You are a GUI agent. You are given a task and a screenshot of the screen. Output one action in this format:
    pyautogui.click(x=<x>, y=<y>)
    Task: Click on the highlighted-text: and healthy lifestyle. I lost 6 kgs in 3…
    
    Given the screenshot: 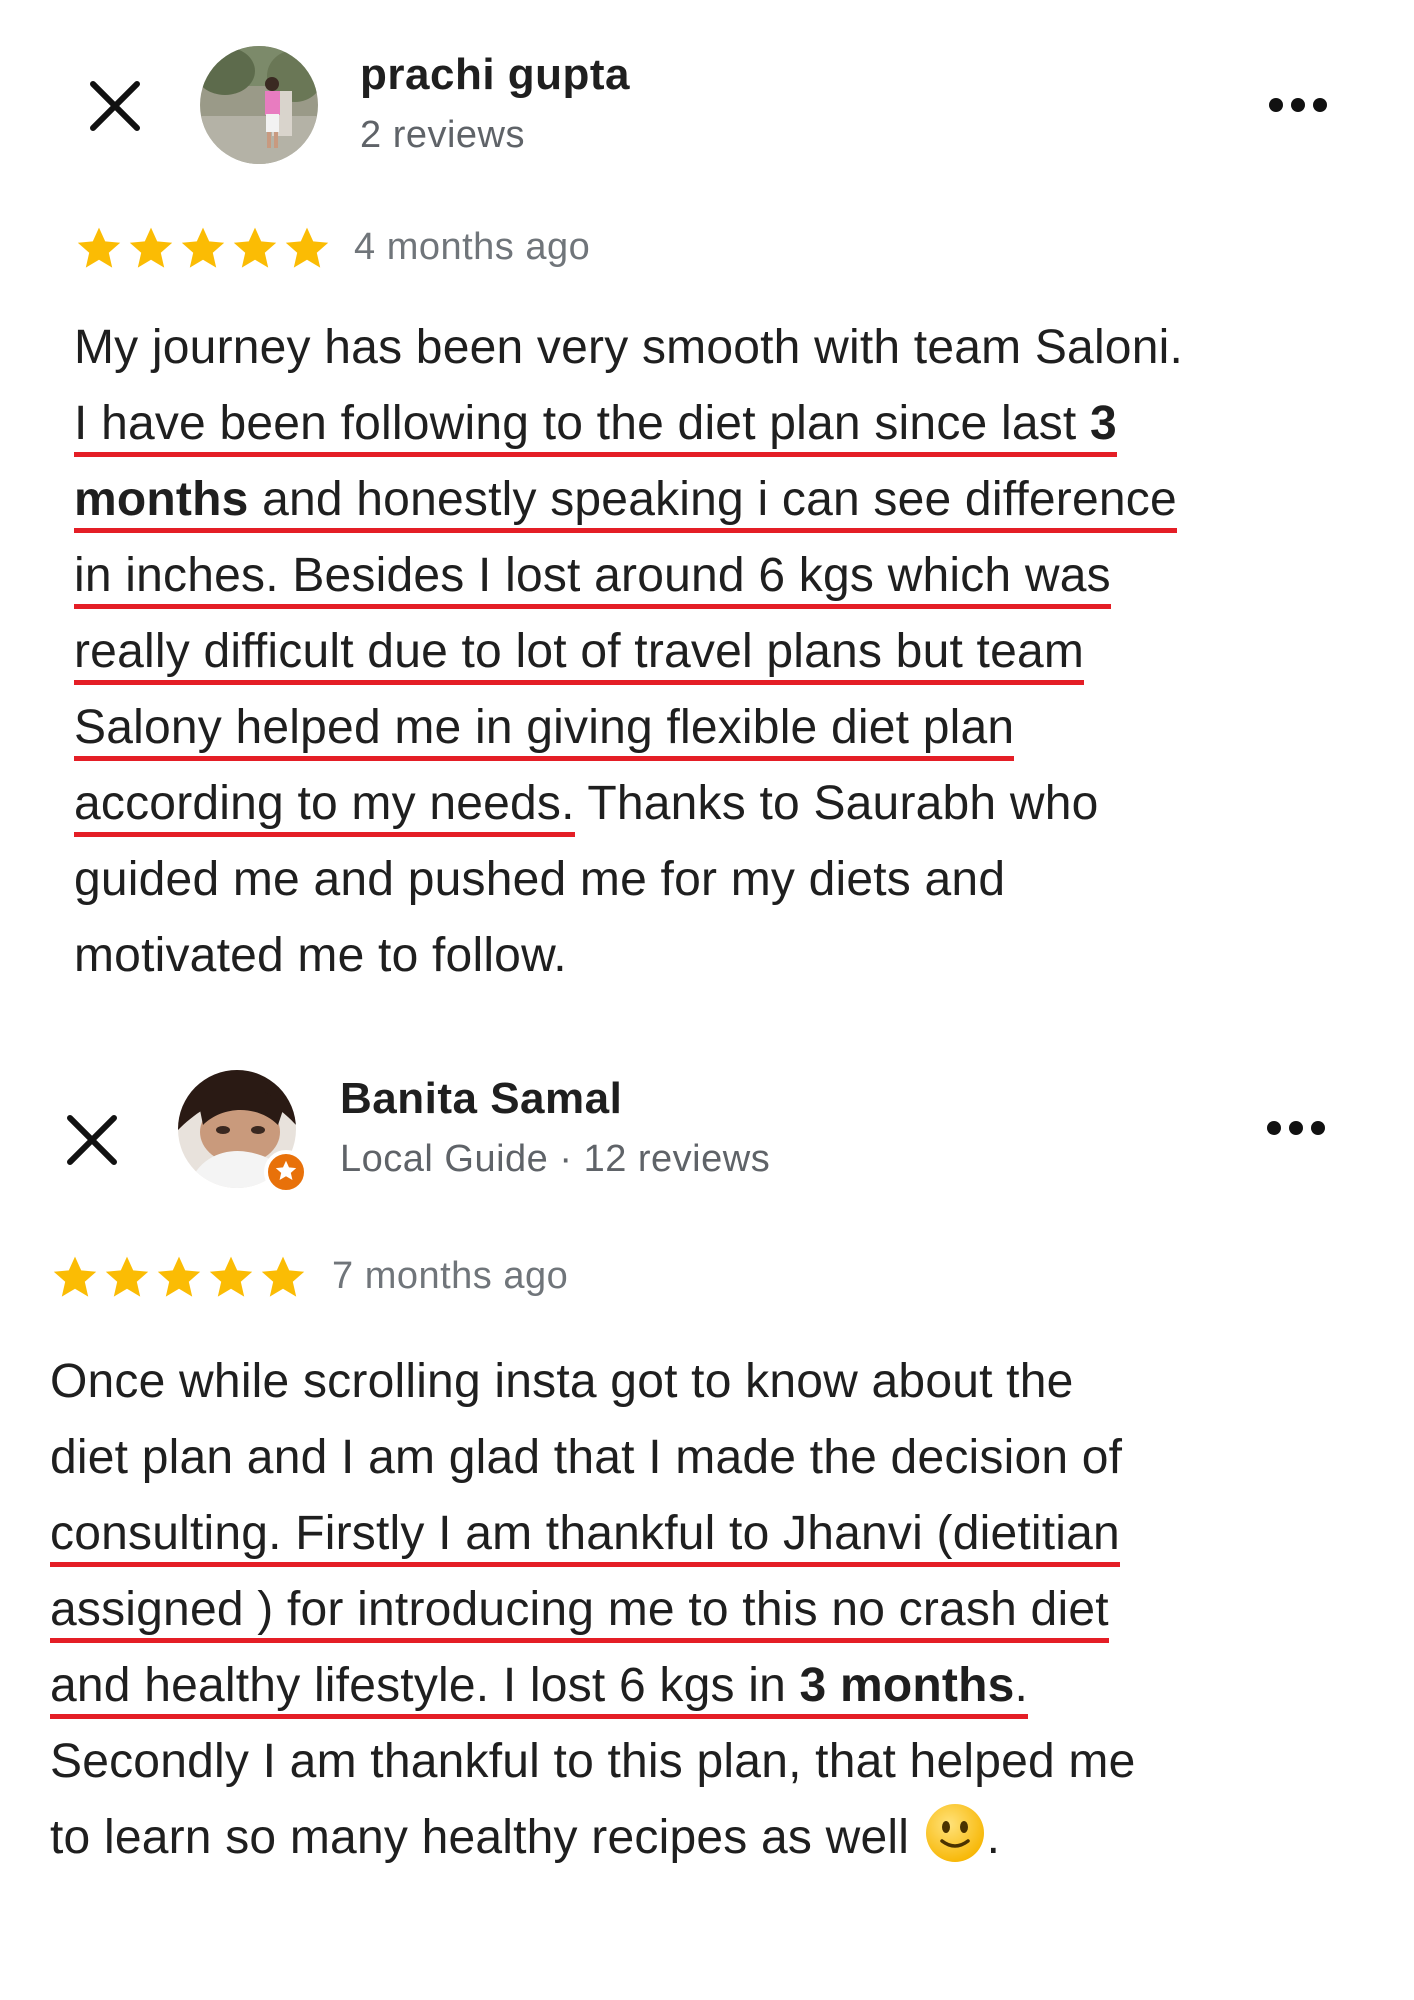 What is the action you would take?
    pyautogui.click(x=539, y=1689)
    